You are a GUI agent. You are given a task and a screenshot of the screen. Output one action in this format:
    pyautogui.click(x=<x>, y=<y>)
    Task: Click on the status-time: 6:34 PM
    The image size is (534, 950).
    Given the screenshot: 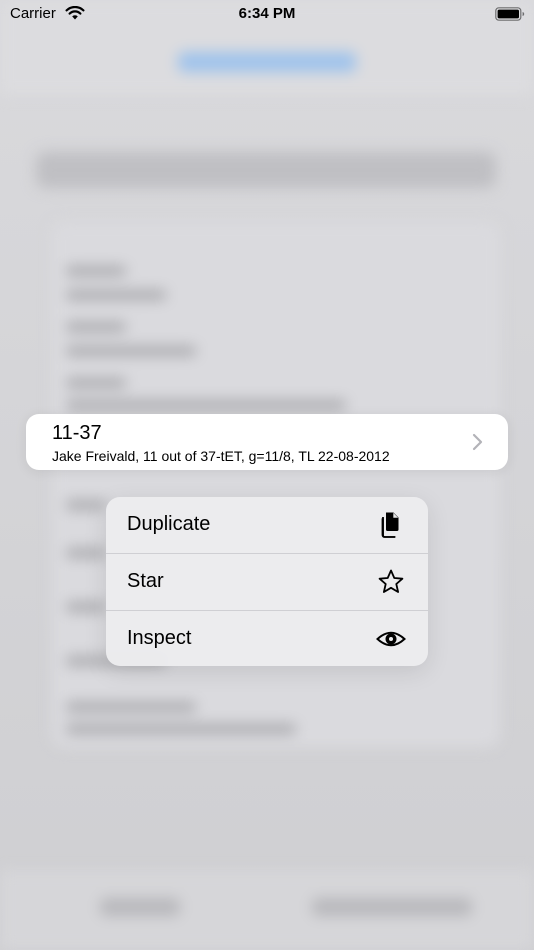 What is the action you would take?
    pyautogui.click(x=267, y=13)
    